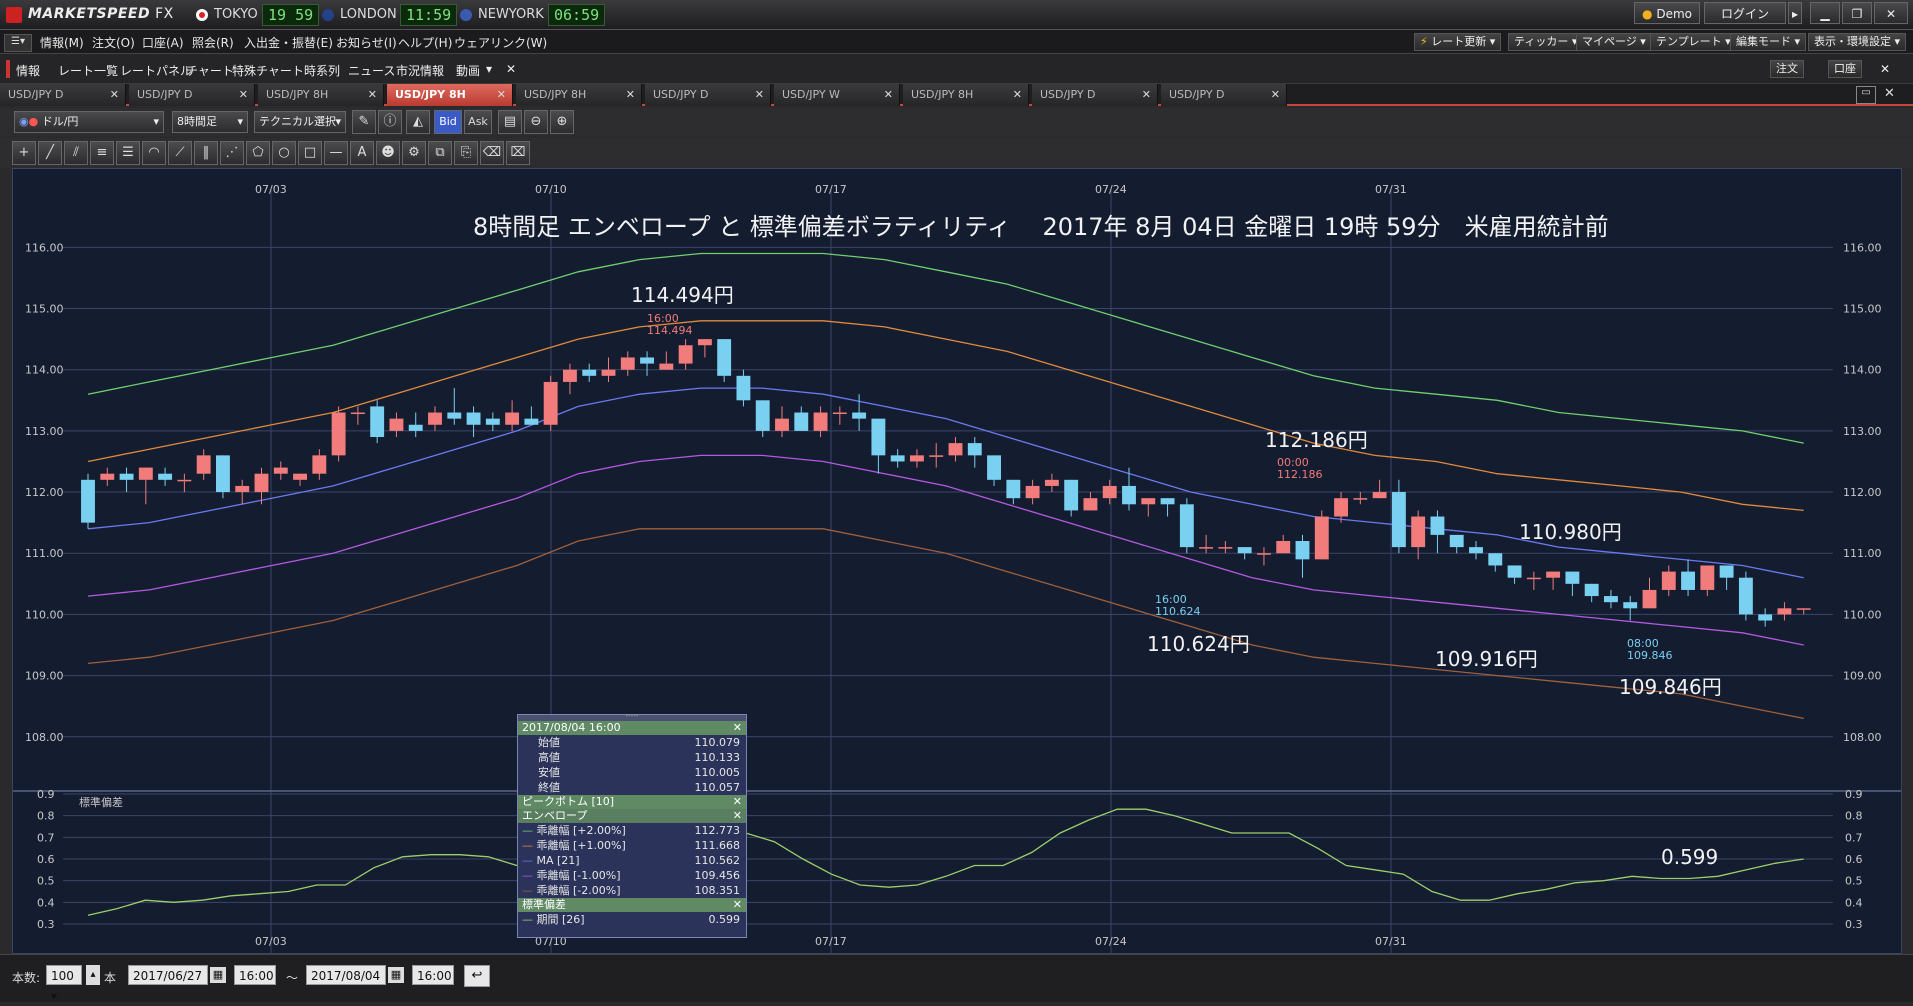  What do you see at coordinates (1857, 13) in the screenshot?
I see `maximize-button: ❐` at bounding box center [1857, 13].